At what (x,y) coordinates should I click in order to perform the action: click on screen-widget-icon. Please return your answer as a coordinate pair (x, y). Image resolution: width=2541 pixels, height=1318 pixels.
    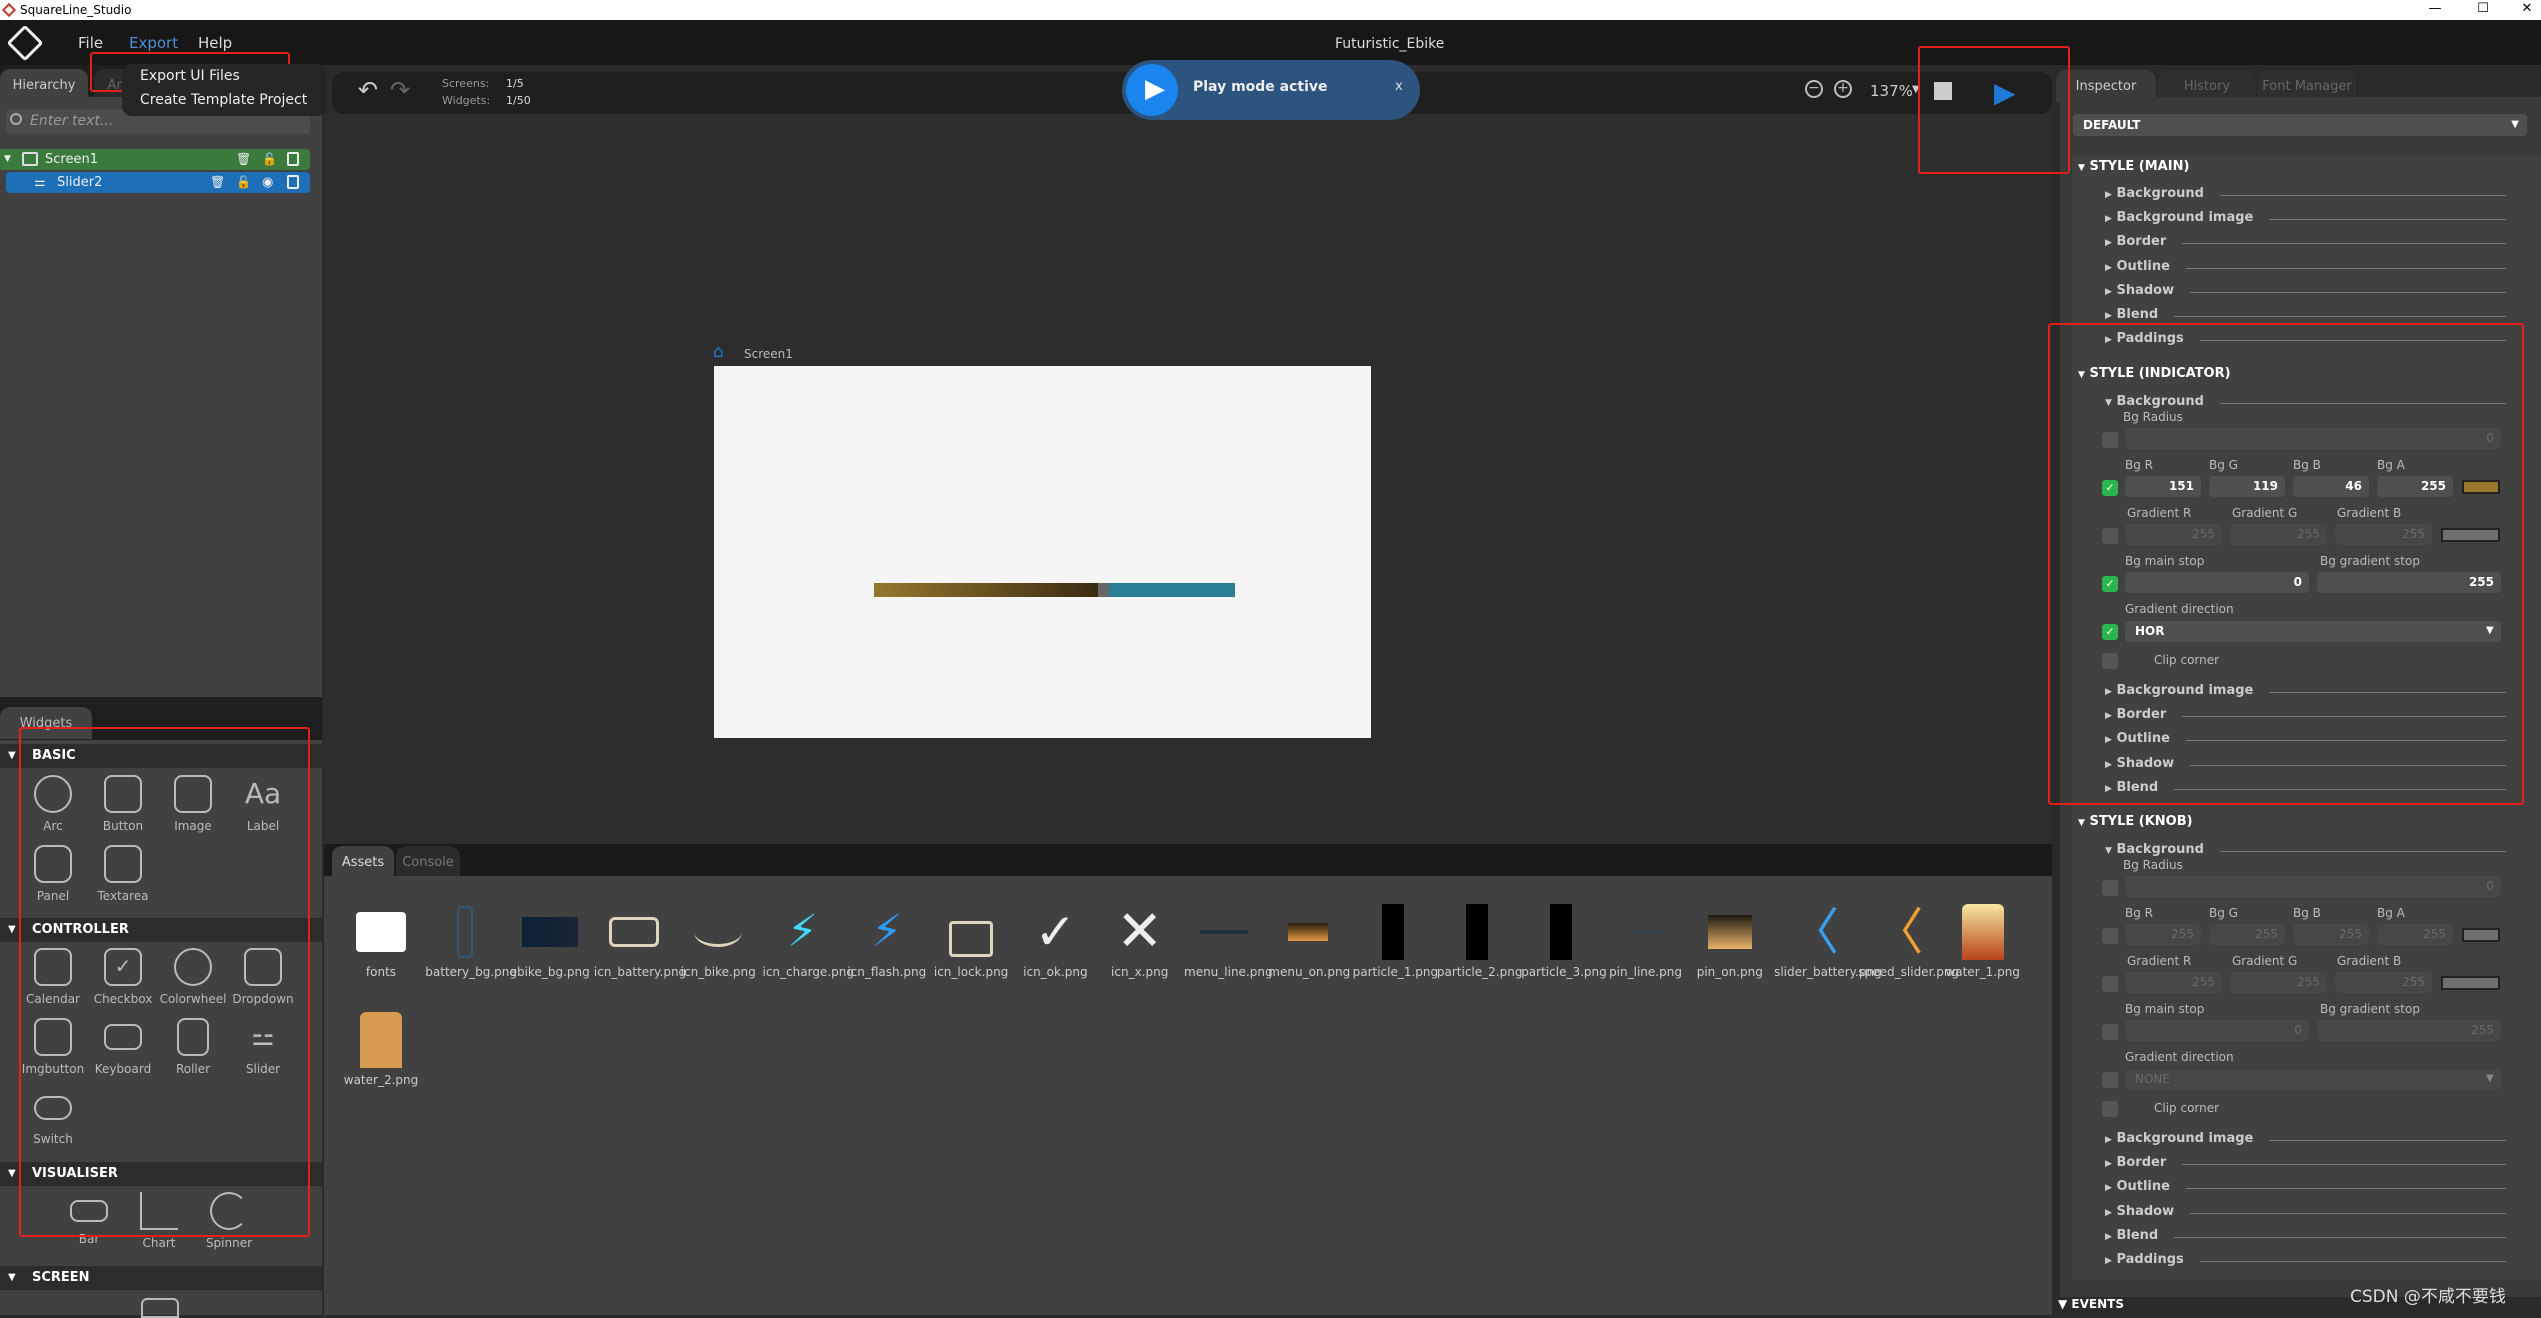
    Looking at the image, I should click on (160, 1308).